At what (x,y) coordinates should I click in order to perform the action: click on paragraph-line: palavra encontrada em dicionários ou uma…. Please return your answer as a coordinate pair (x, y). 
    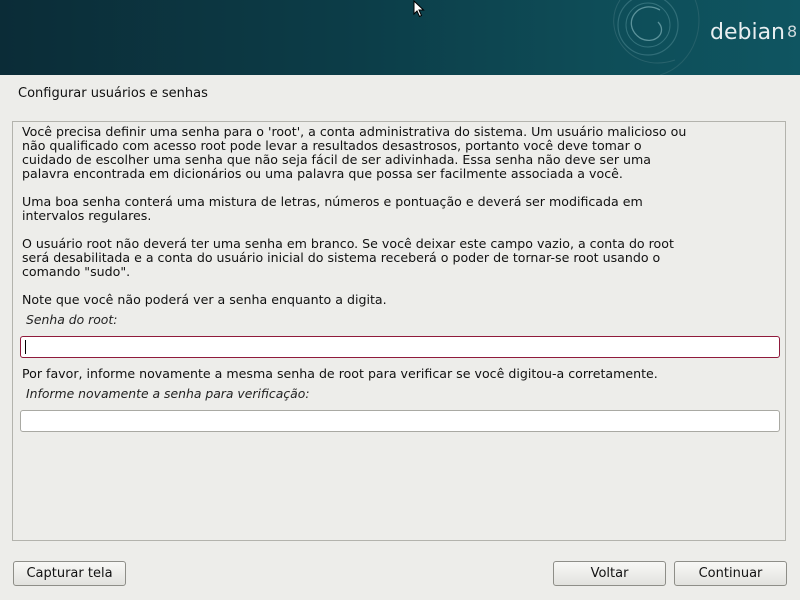
    Looking at the image, I should click on (322, 173).